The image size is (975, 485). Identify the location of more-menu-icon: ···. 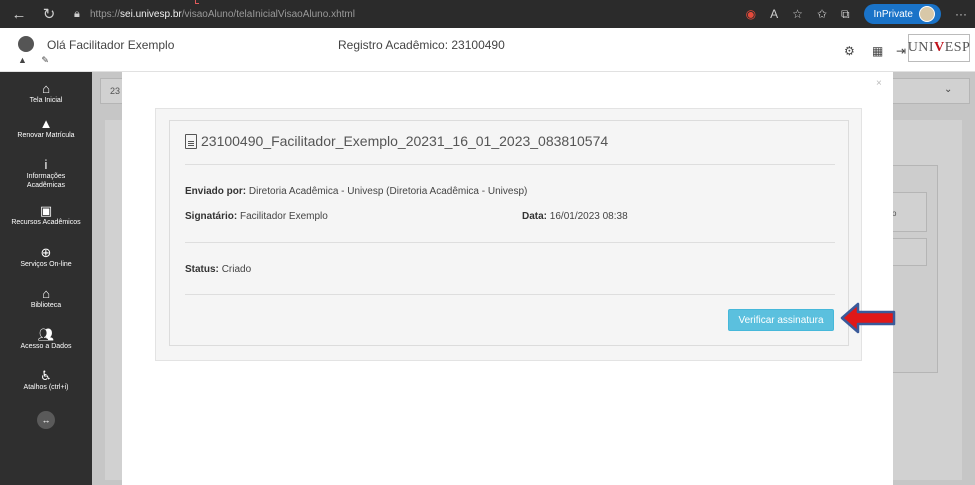
(961, 14).